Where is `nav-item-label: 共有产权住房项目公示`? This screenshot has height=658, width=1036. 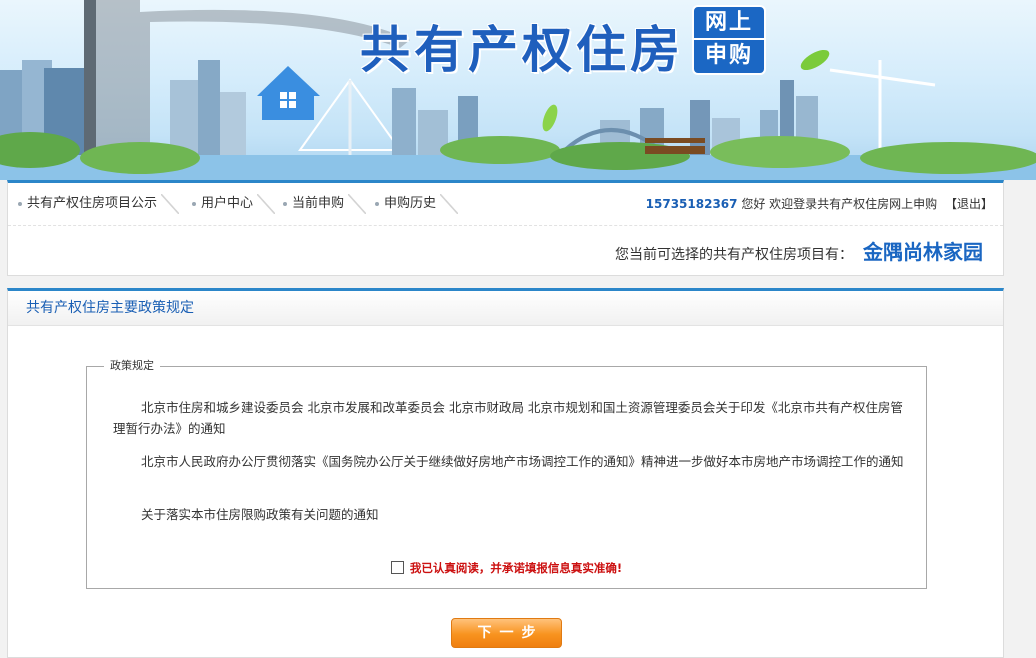 nav-item-label: 共有产权住房项目公示 is located at coordinates (92, 203).